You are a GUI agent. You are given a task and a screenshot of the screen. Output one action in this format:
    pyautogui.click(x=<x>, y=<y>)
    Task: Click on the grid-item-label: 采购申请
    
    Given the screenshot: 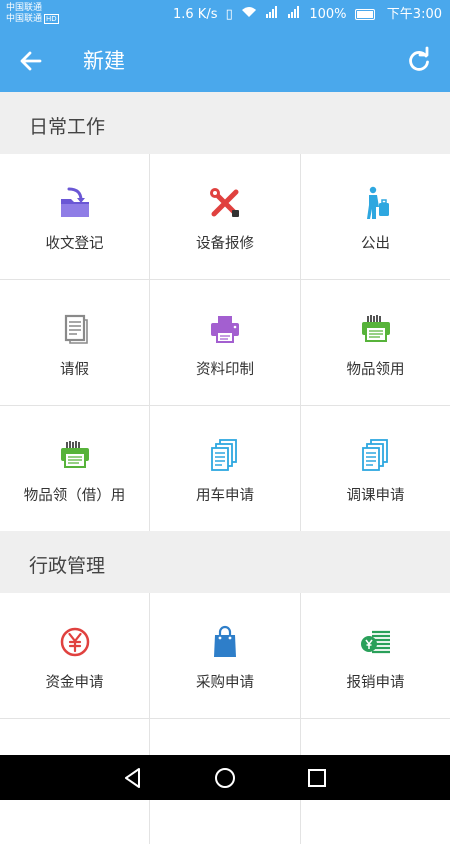 What is the action you would take?
    pyautogui.click(x=225, y=683)
    